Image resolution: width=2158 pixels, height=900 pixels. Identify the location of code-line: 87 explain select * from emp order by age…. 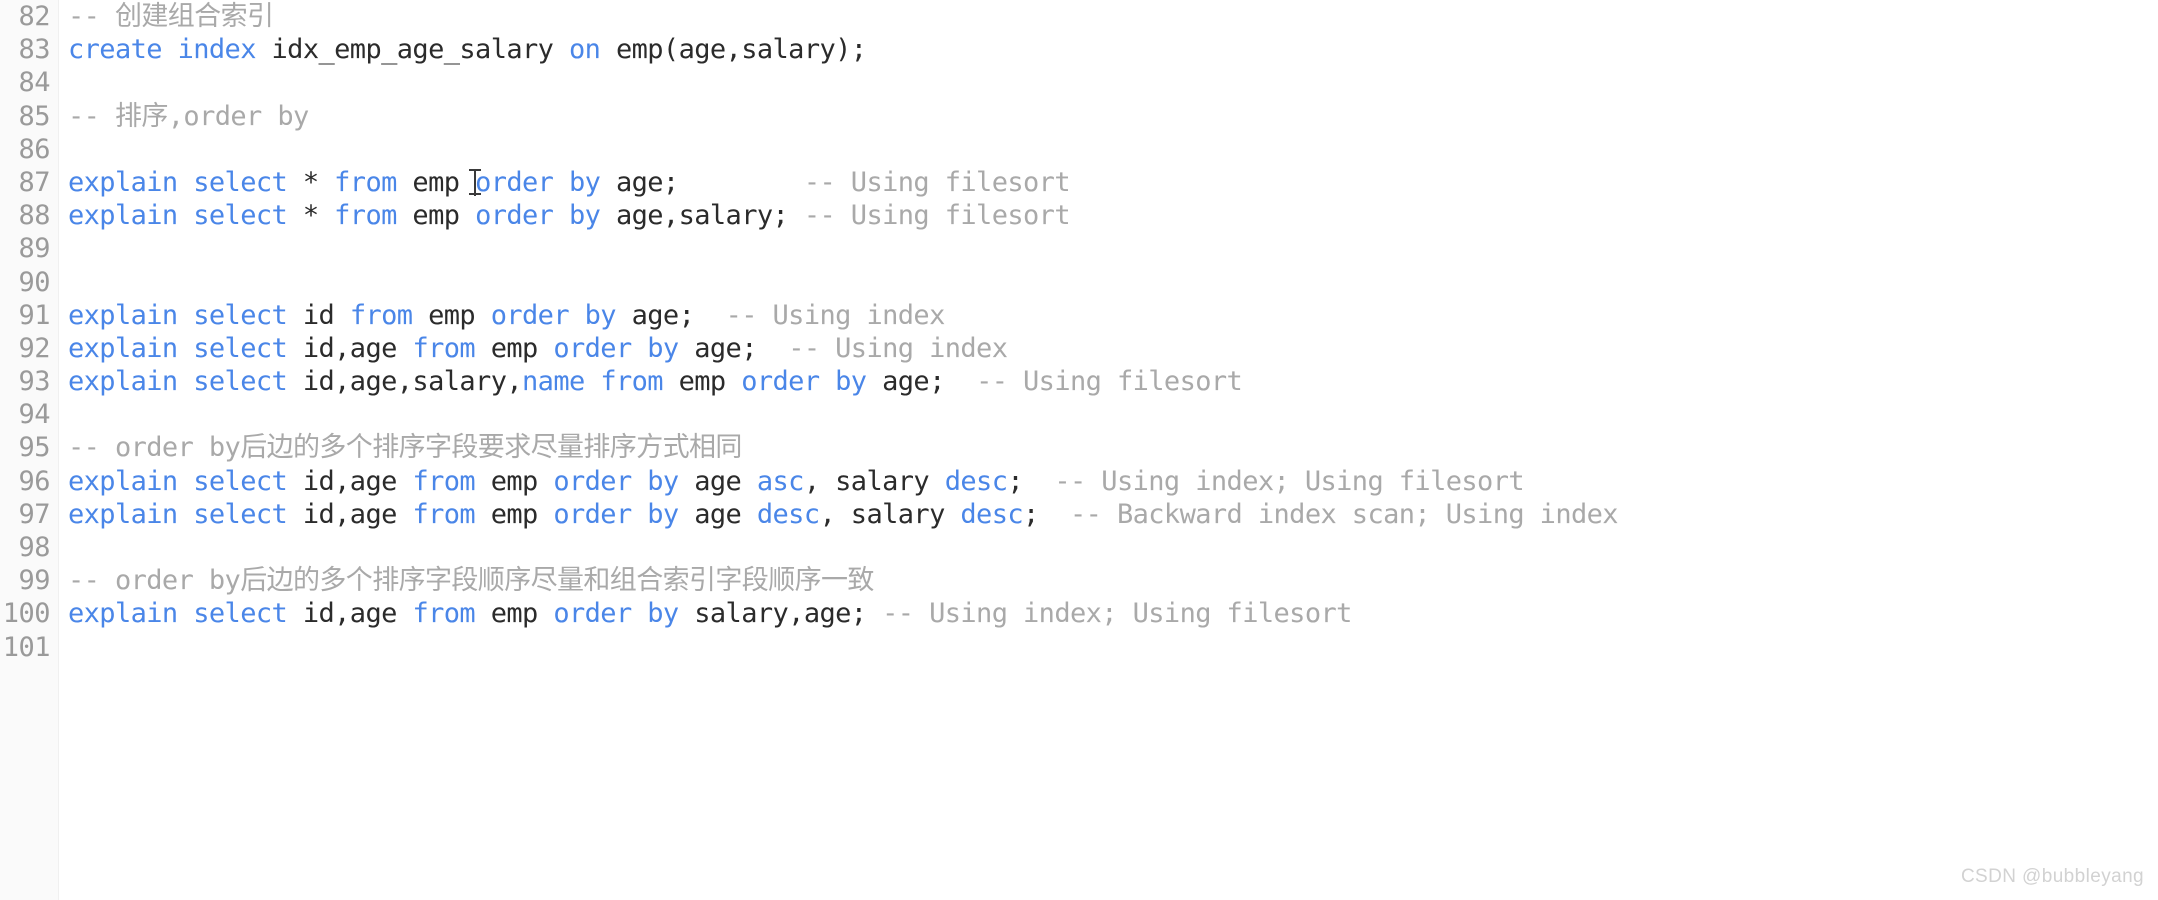
(1079, 182).